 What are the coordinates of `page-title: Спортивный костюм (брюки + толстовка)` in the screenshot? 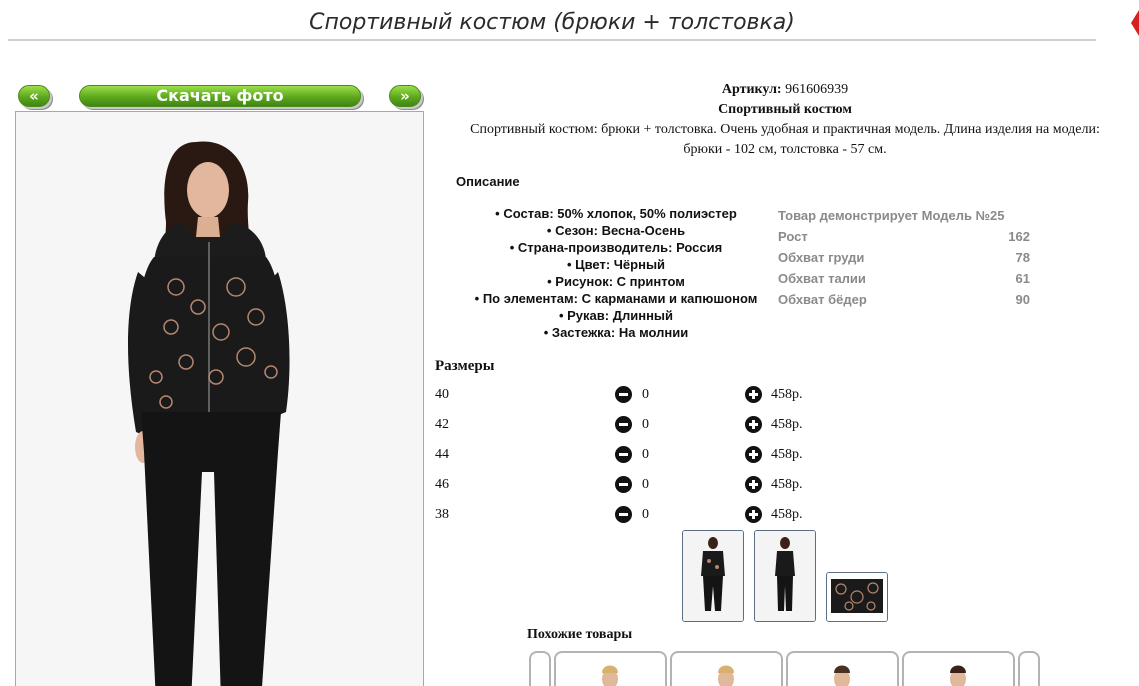 It's located at (552, 22).